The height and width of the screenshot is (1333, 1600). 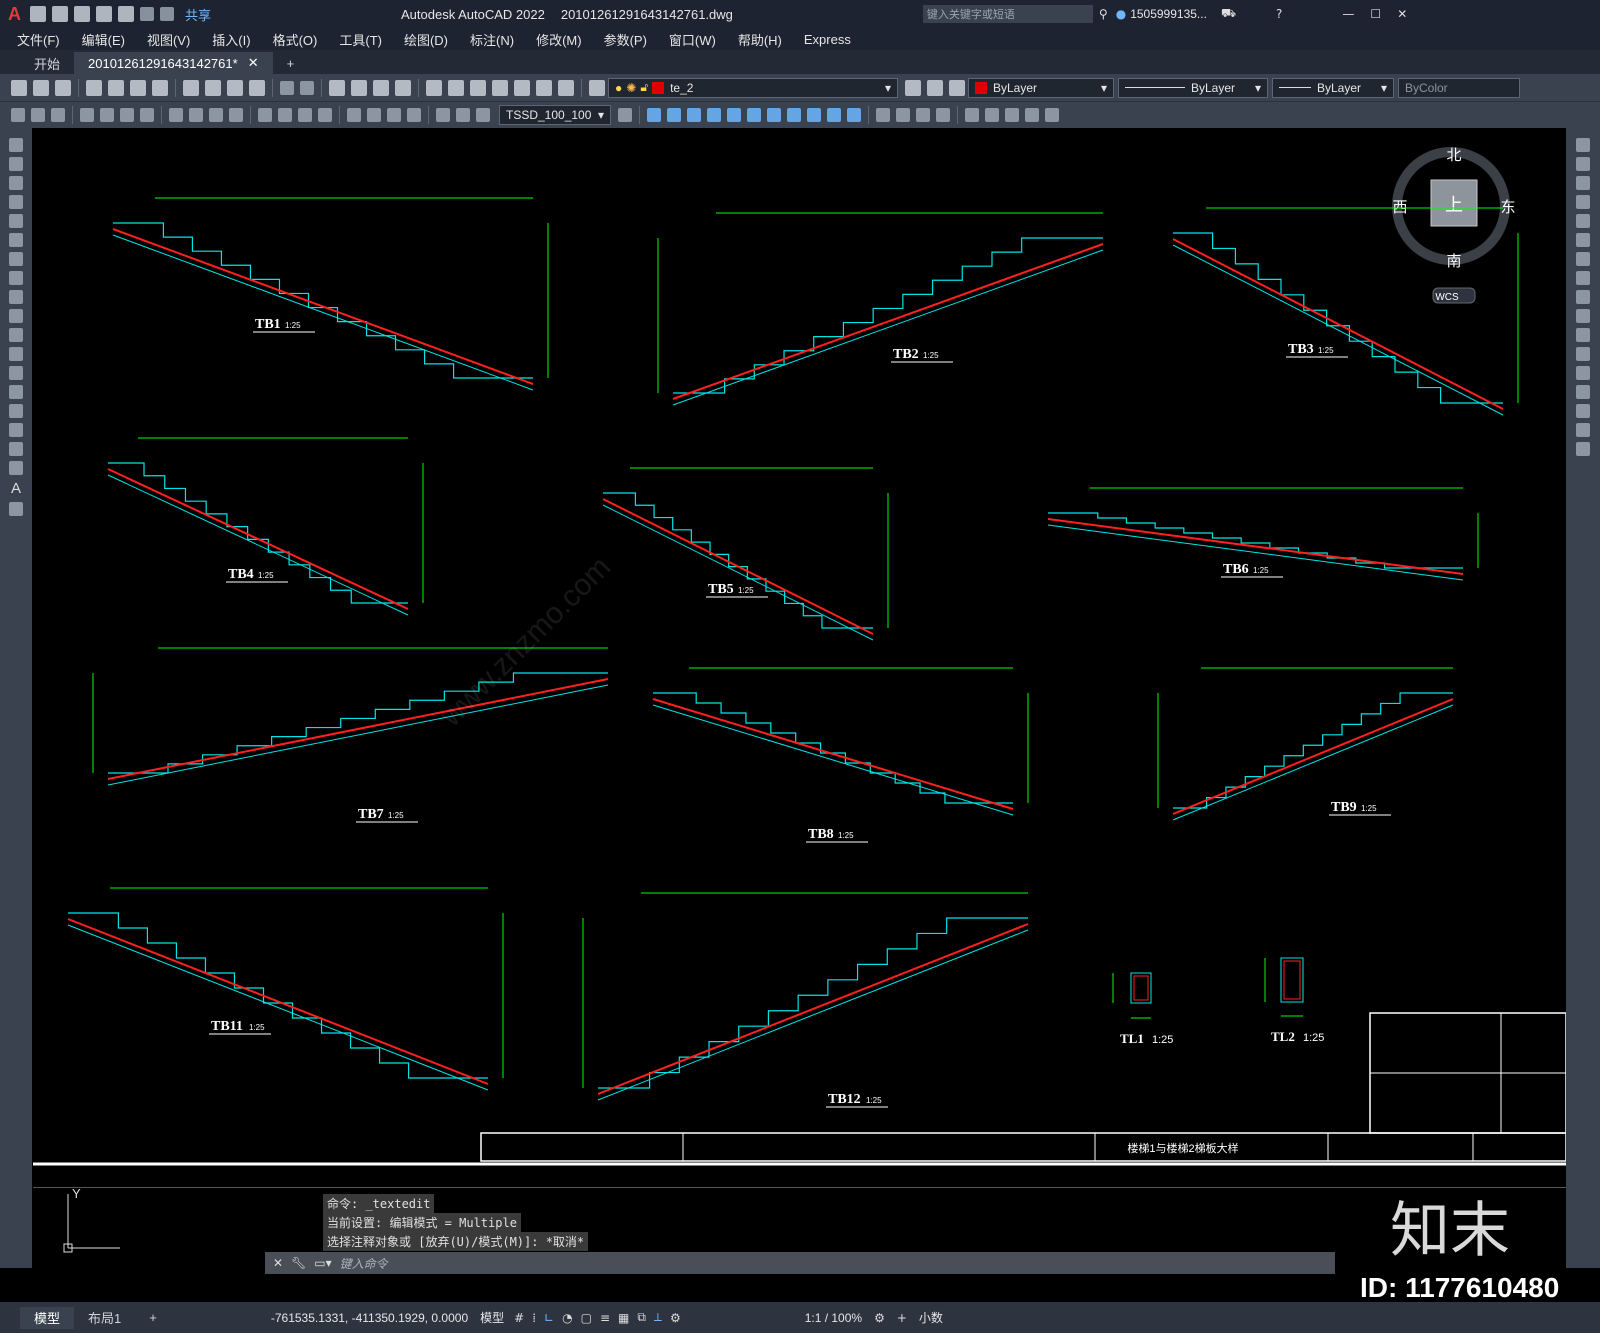 I want to click on array-icon, so click(x=1583, y=221).